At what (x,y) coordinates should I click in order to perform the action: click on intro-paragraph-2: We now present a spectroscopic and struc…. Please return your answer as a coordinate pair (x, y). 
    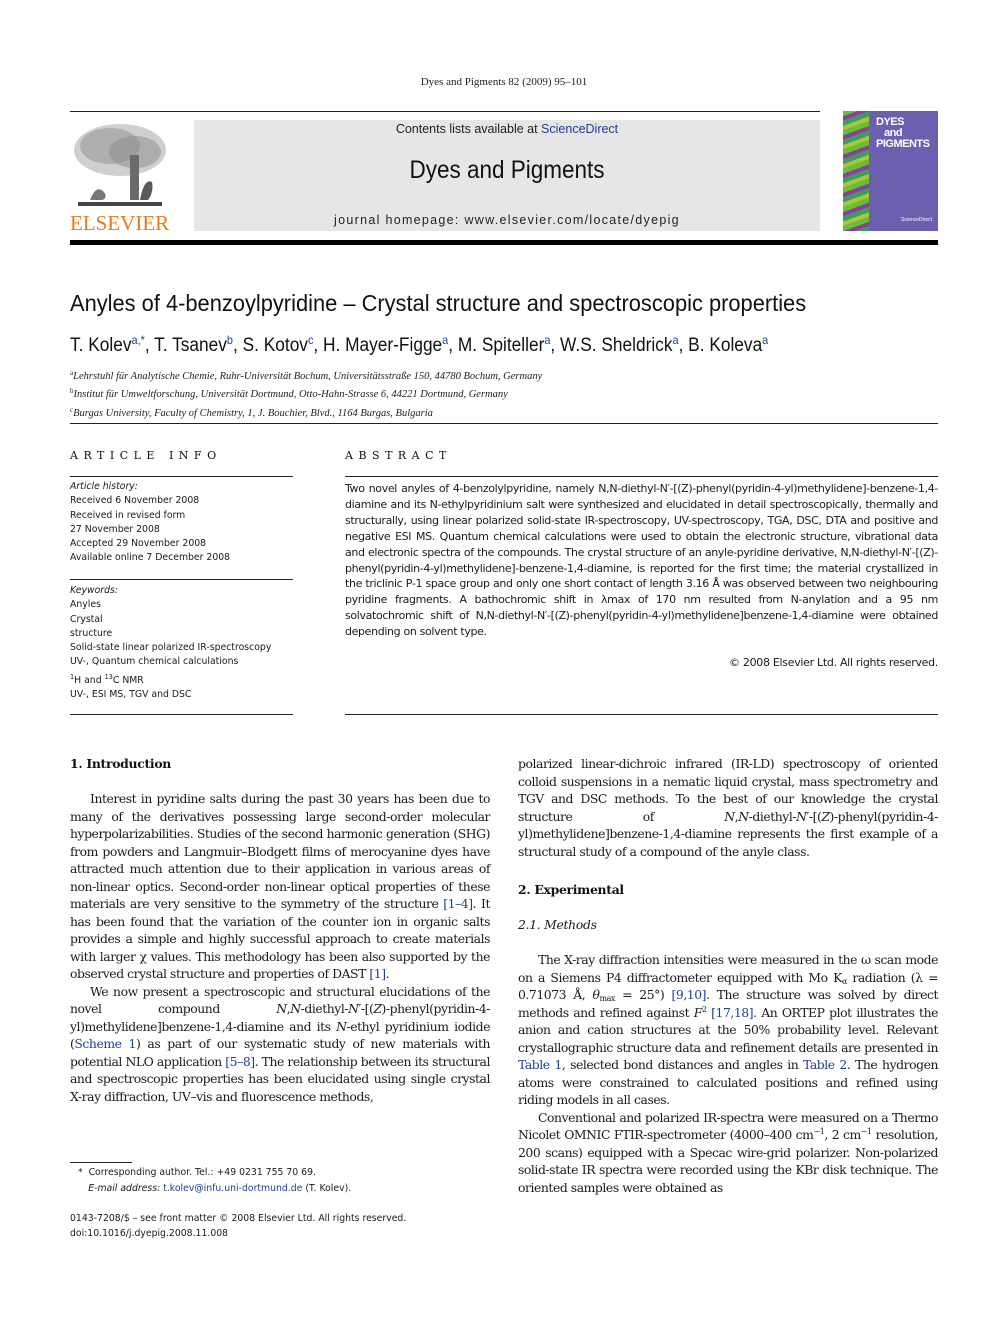
    Looking at the image, I should click on (280, 1043).